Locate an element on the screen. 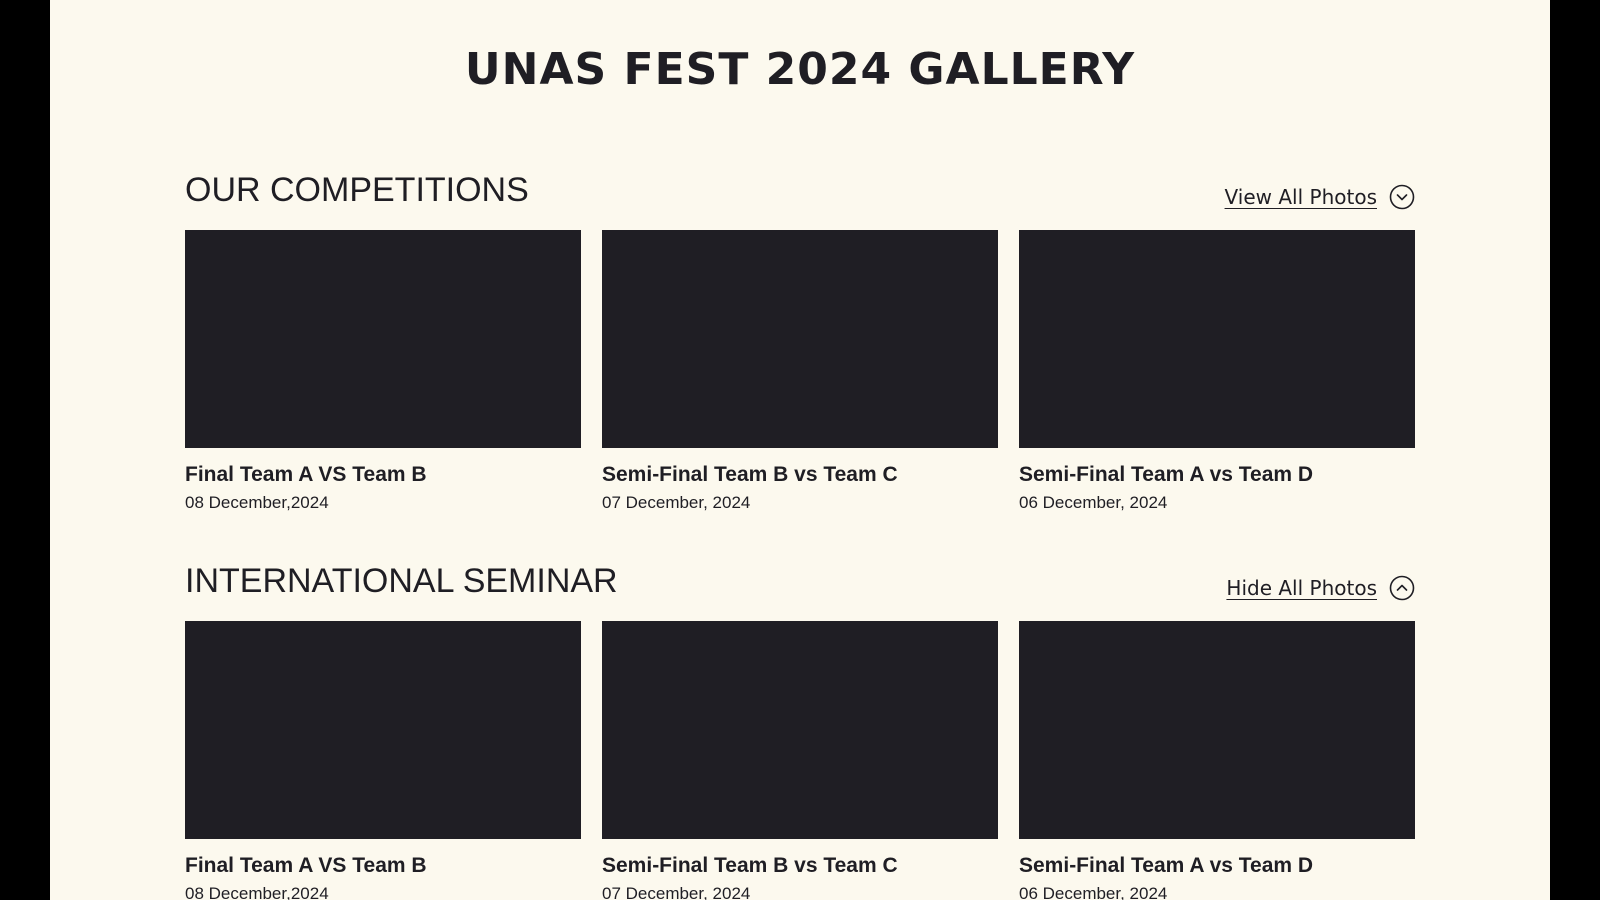 This screenshot has width=1600, height=900. hide-all-photos-label: Hide All Photos is located at coordinates (1301, 588).